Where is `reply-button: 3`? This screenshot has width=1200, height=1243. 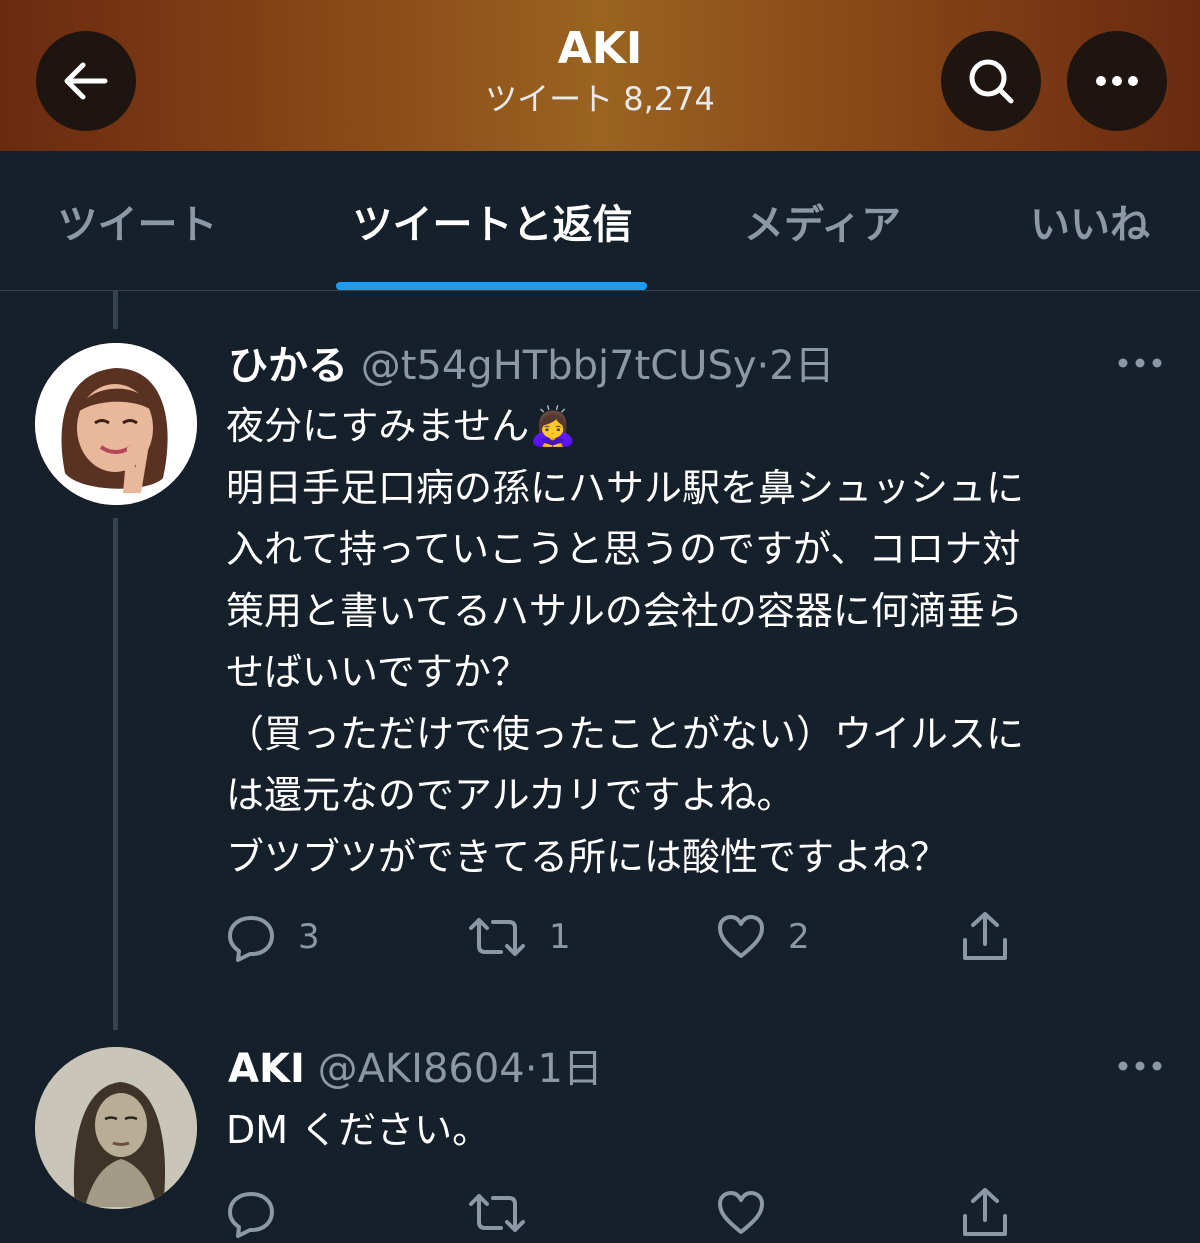
reply-button: 3 is located at coordinates (273, 937).